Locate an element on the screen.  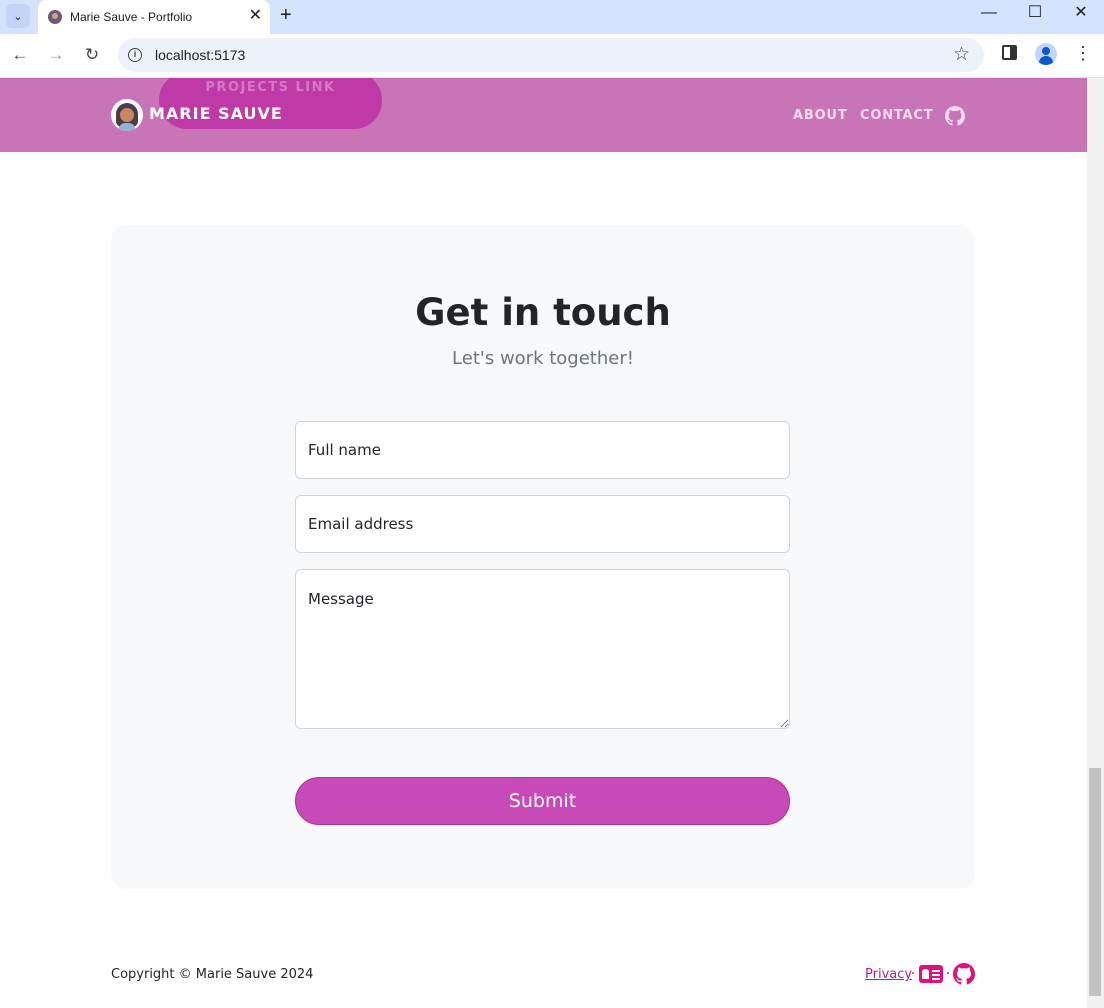
site-info-icon: i is located at coordinates (135, 55).